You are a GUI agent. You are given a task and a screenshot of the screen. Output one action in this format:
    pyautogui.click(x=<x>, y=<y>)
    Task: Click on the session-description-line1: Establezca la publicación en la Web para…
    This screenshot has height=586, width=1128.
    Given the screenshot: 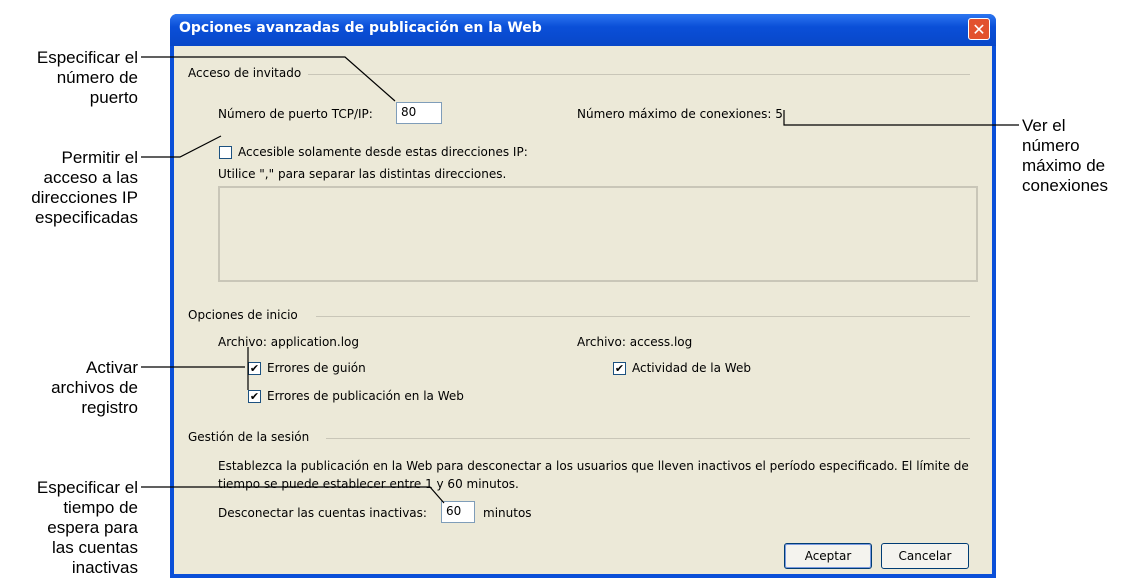 What is the action you would take?
    pyautogui.click(x=593, y=466)
    